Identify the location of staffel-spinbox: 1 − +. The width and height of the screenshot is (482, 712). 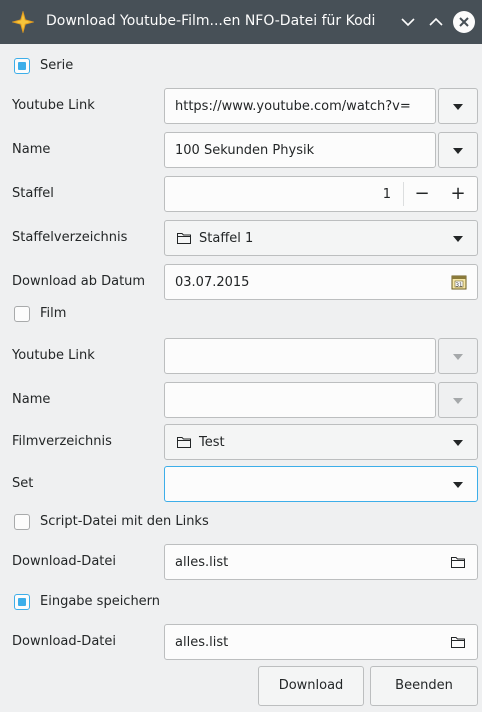
(321, 194).